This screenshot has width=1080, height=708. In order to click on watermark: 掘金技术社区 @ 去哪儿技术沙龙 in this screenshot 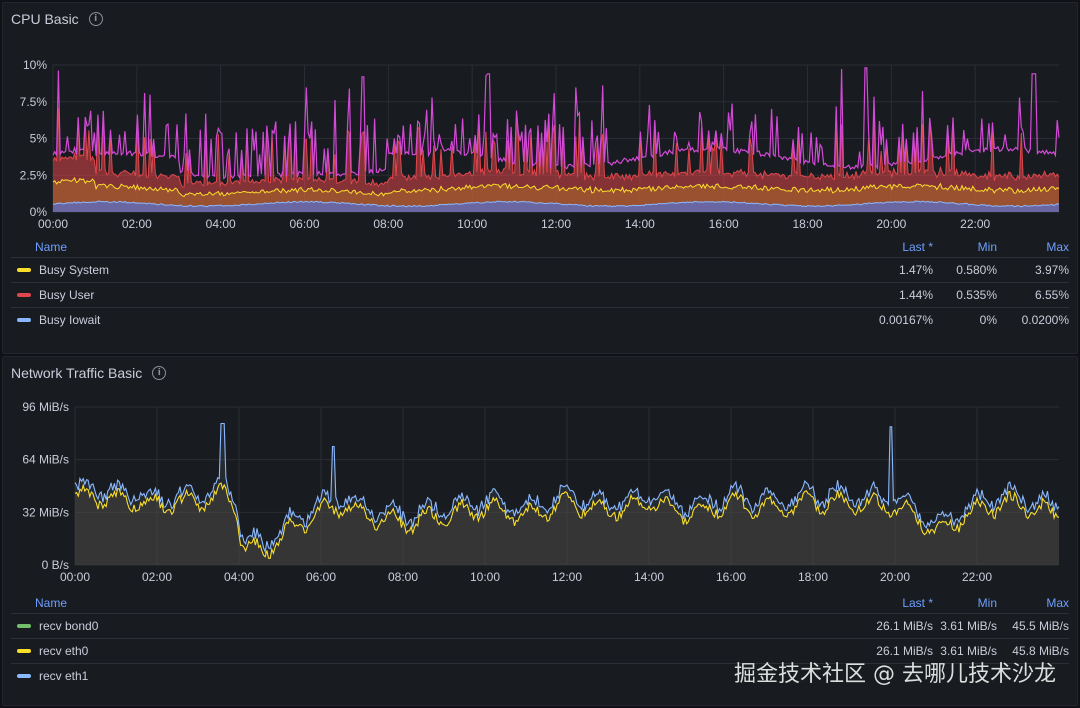, I will do `click(895, 674)`.